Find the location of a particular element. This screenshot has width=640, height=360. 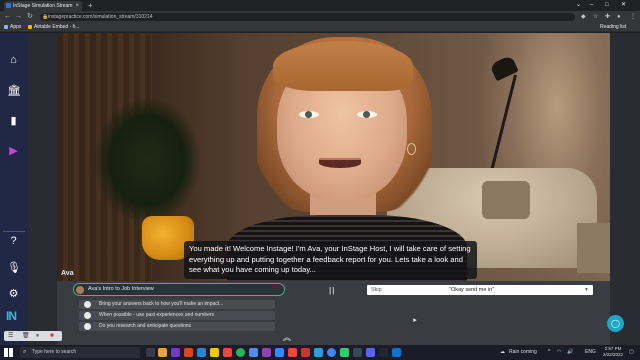

script-title: Ava's Intro to Job Interview is located at coordinates (179, 289).